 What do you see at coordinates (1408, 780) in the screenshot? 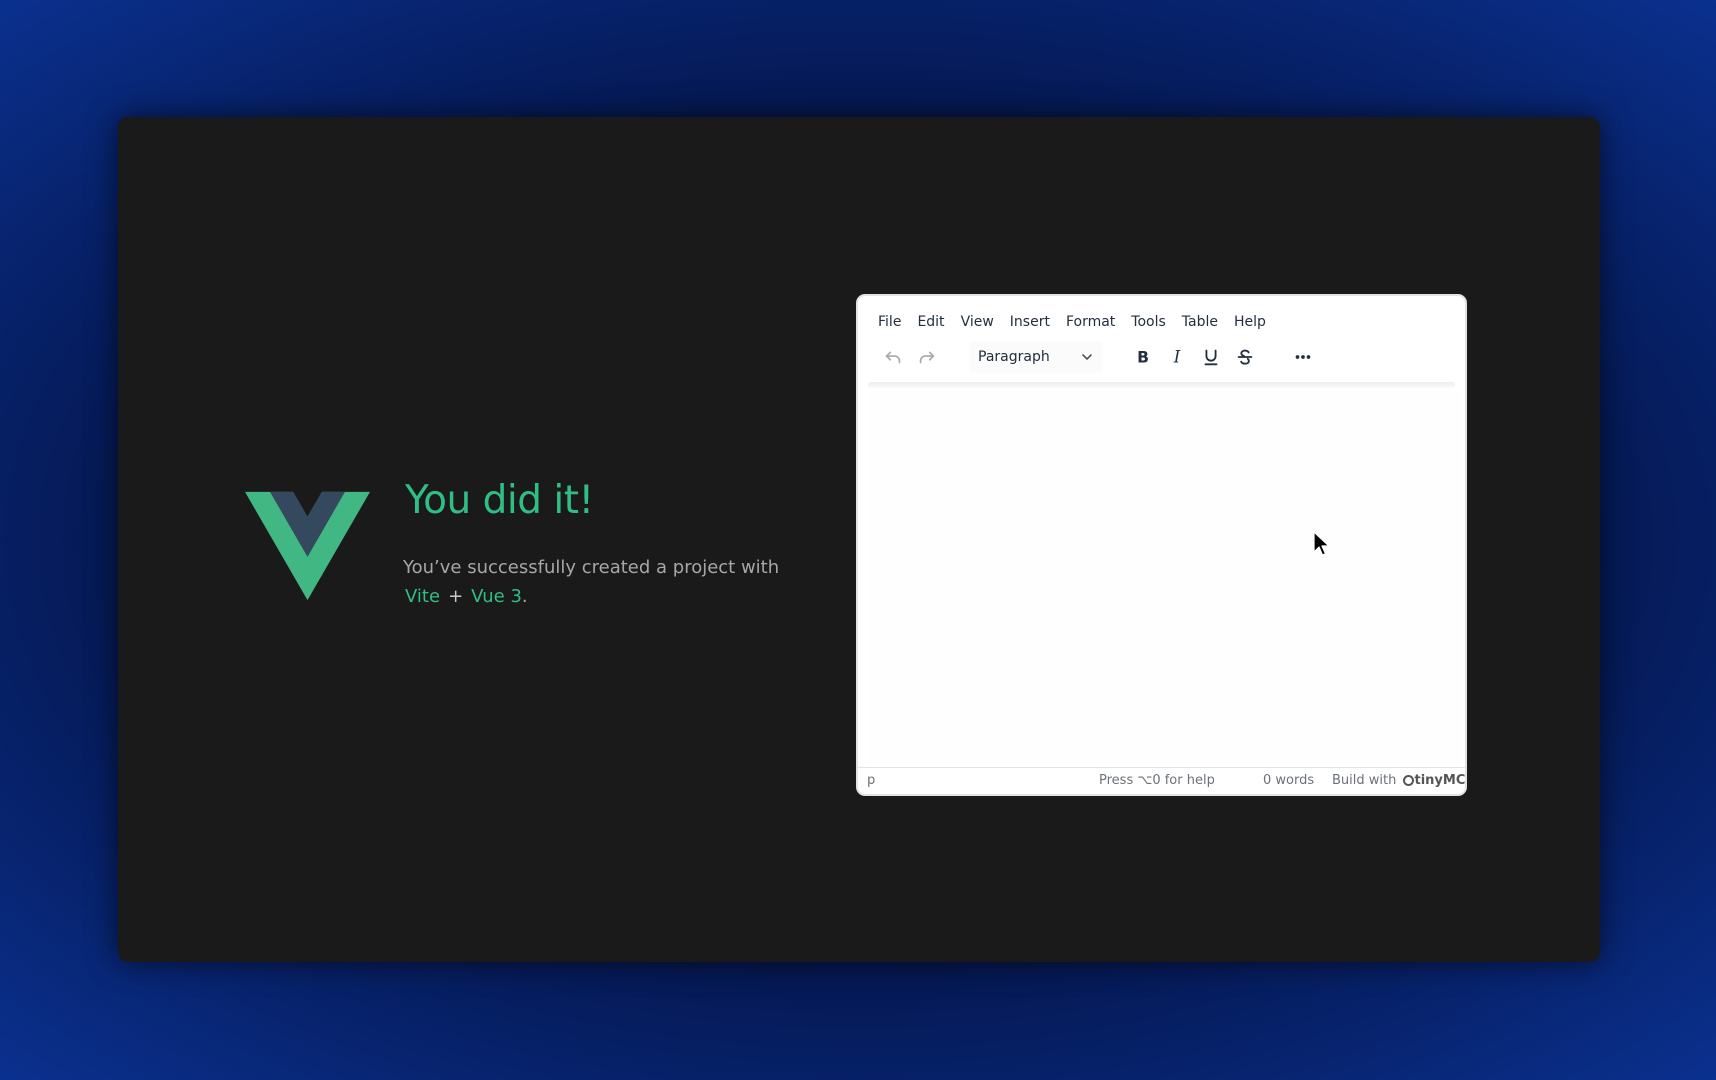
I see `tinymce-logo-icon` at bounding box center [1408, 780].